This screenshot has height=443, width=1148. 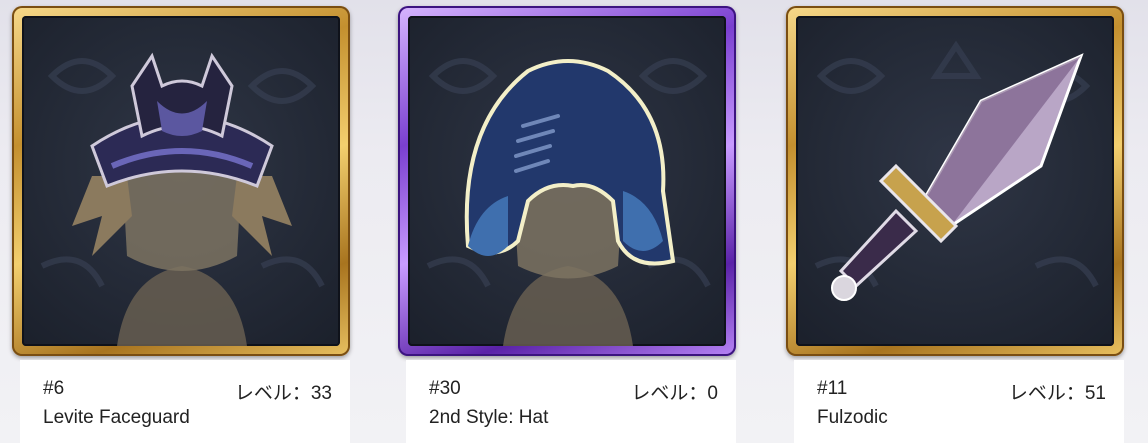 I want to click on item-info-panel: #6 レベル：33 Levite Faceguard, so click(x=185, y=401).